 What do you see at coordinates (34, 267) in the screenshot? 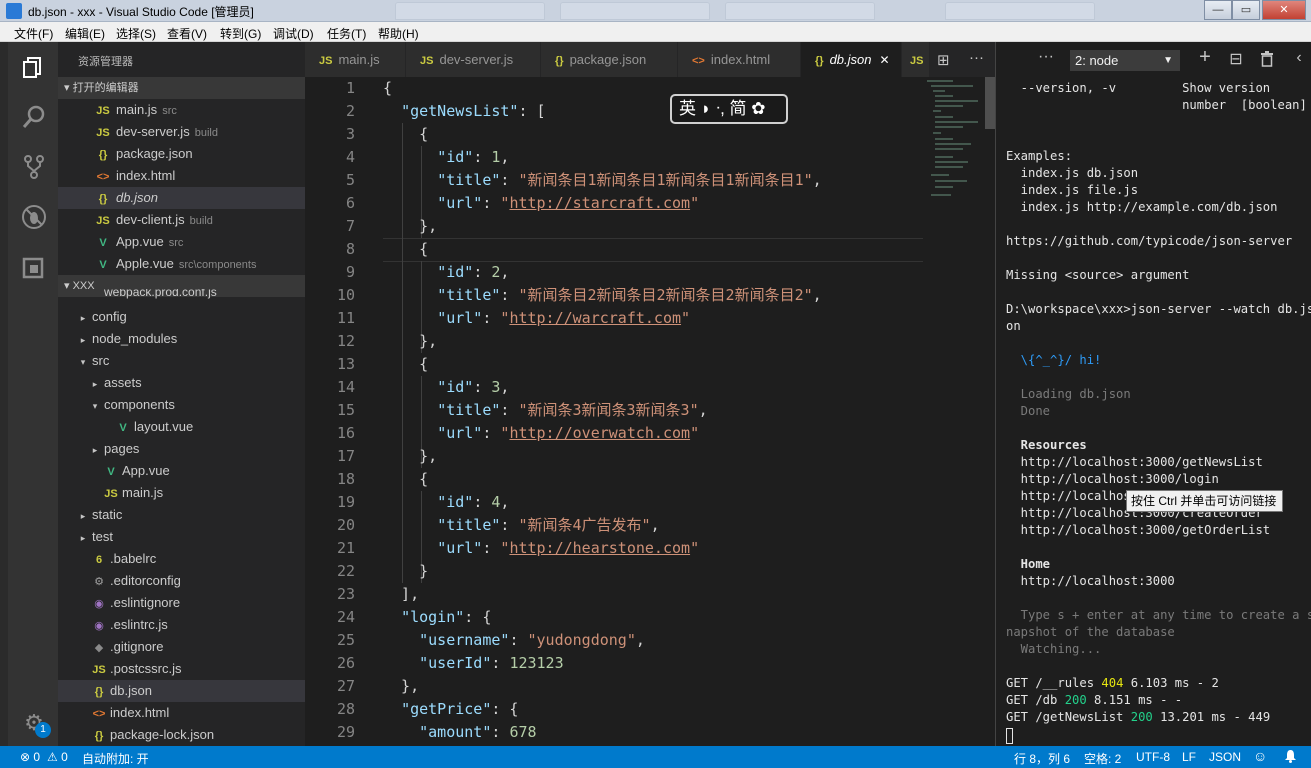
I see `extensions-icon` at bounding box center [34, 267].